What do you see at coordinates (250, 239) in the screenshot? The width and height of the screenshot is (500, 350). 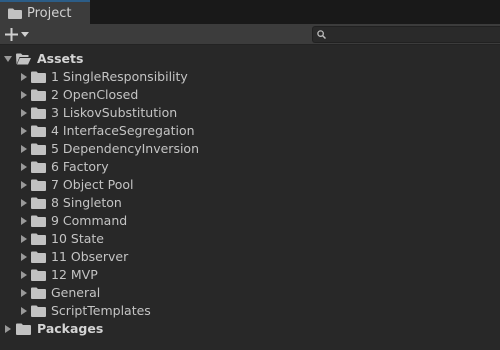 I see `tree-item-folder: 10 State` at bounding box center [250, 239].